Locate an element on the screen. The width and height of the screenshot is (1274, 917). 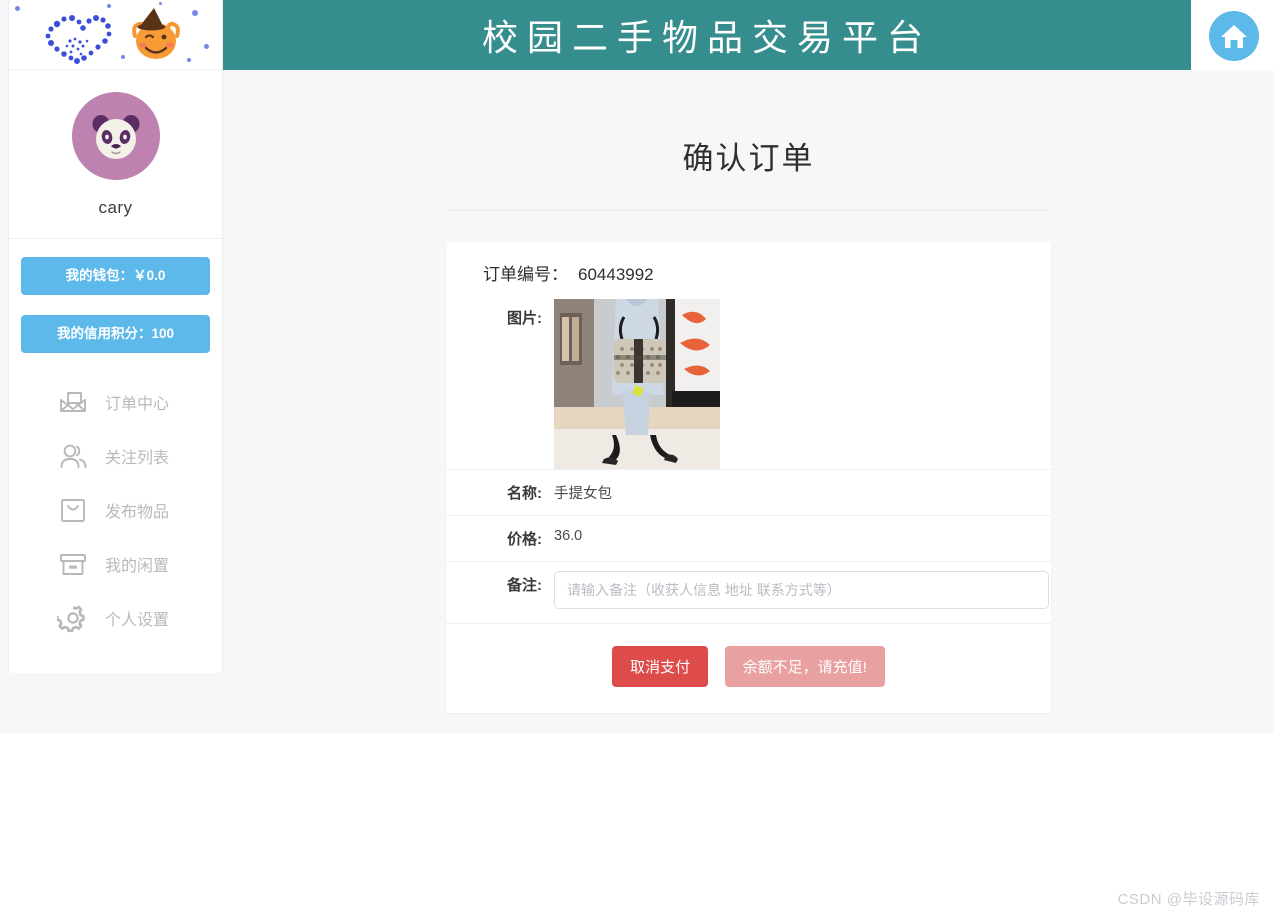
sidebar-item-my-idle-items: 我的闲置 is located at coordinates (115, 564).